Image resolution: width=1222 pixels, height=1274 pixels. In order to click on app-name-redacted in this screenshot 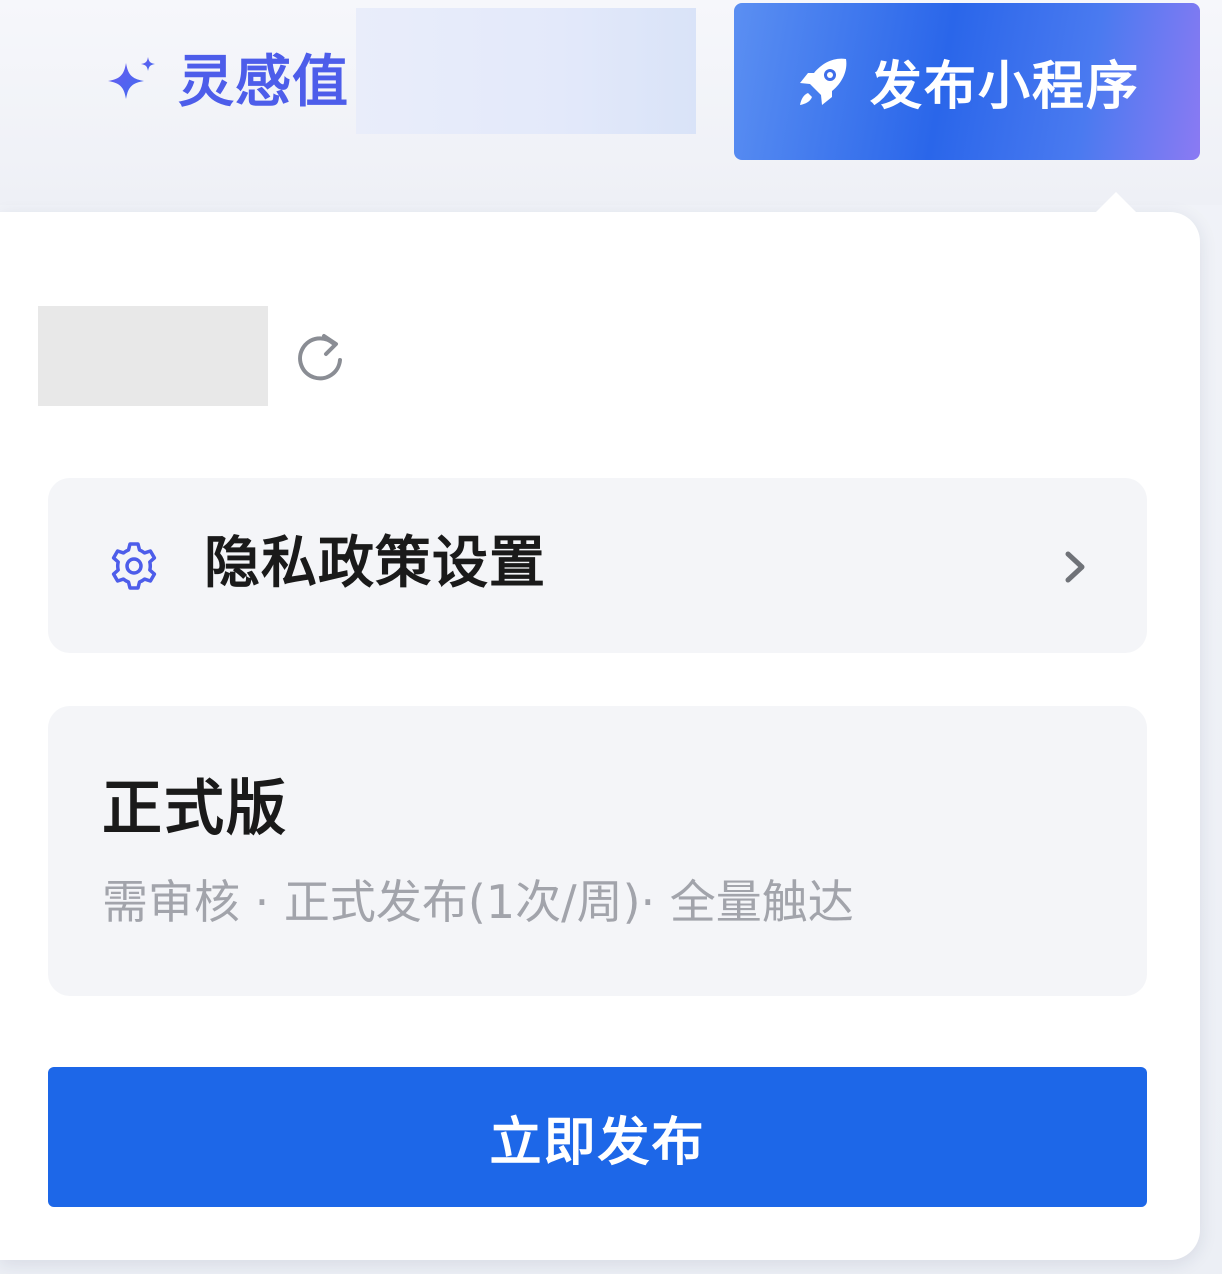, I will do `click(153, 356)`.